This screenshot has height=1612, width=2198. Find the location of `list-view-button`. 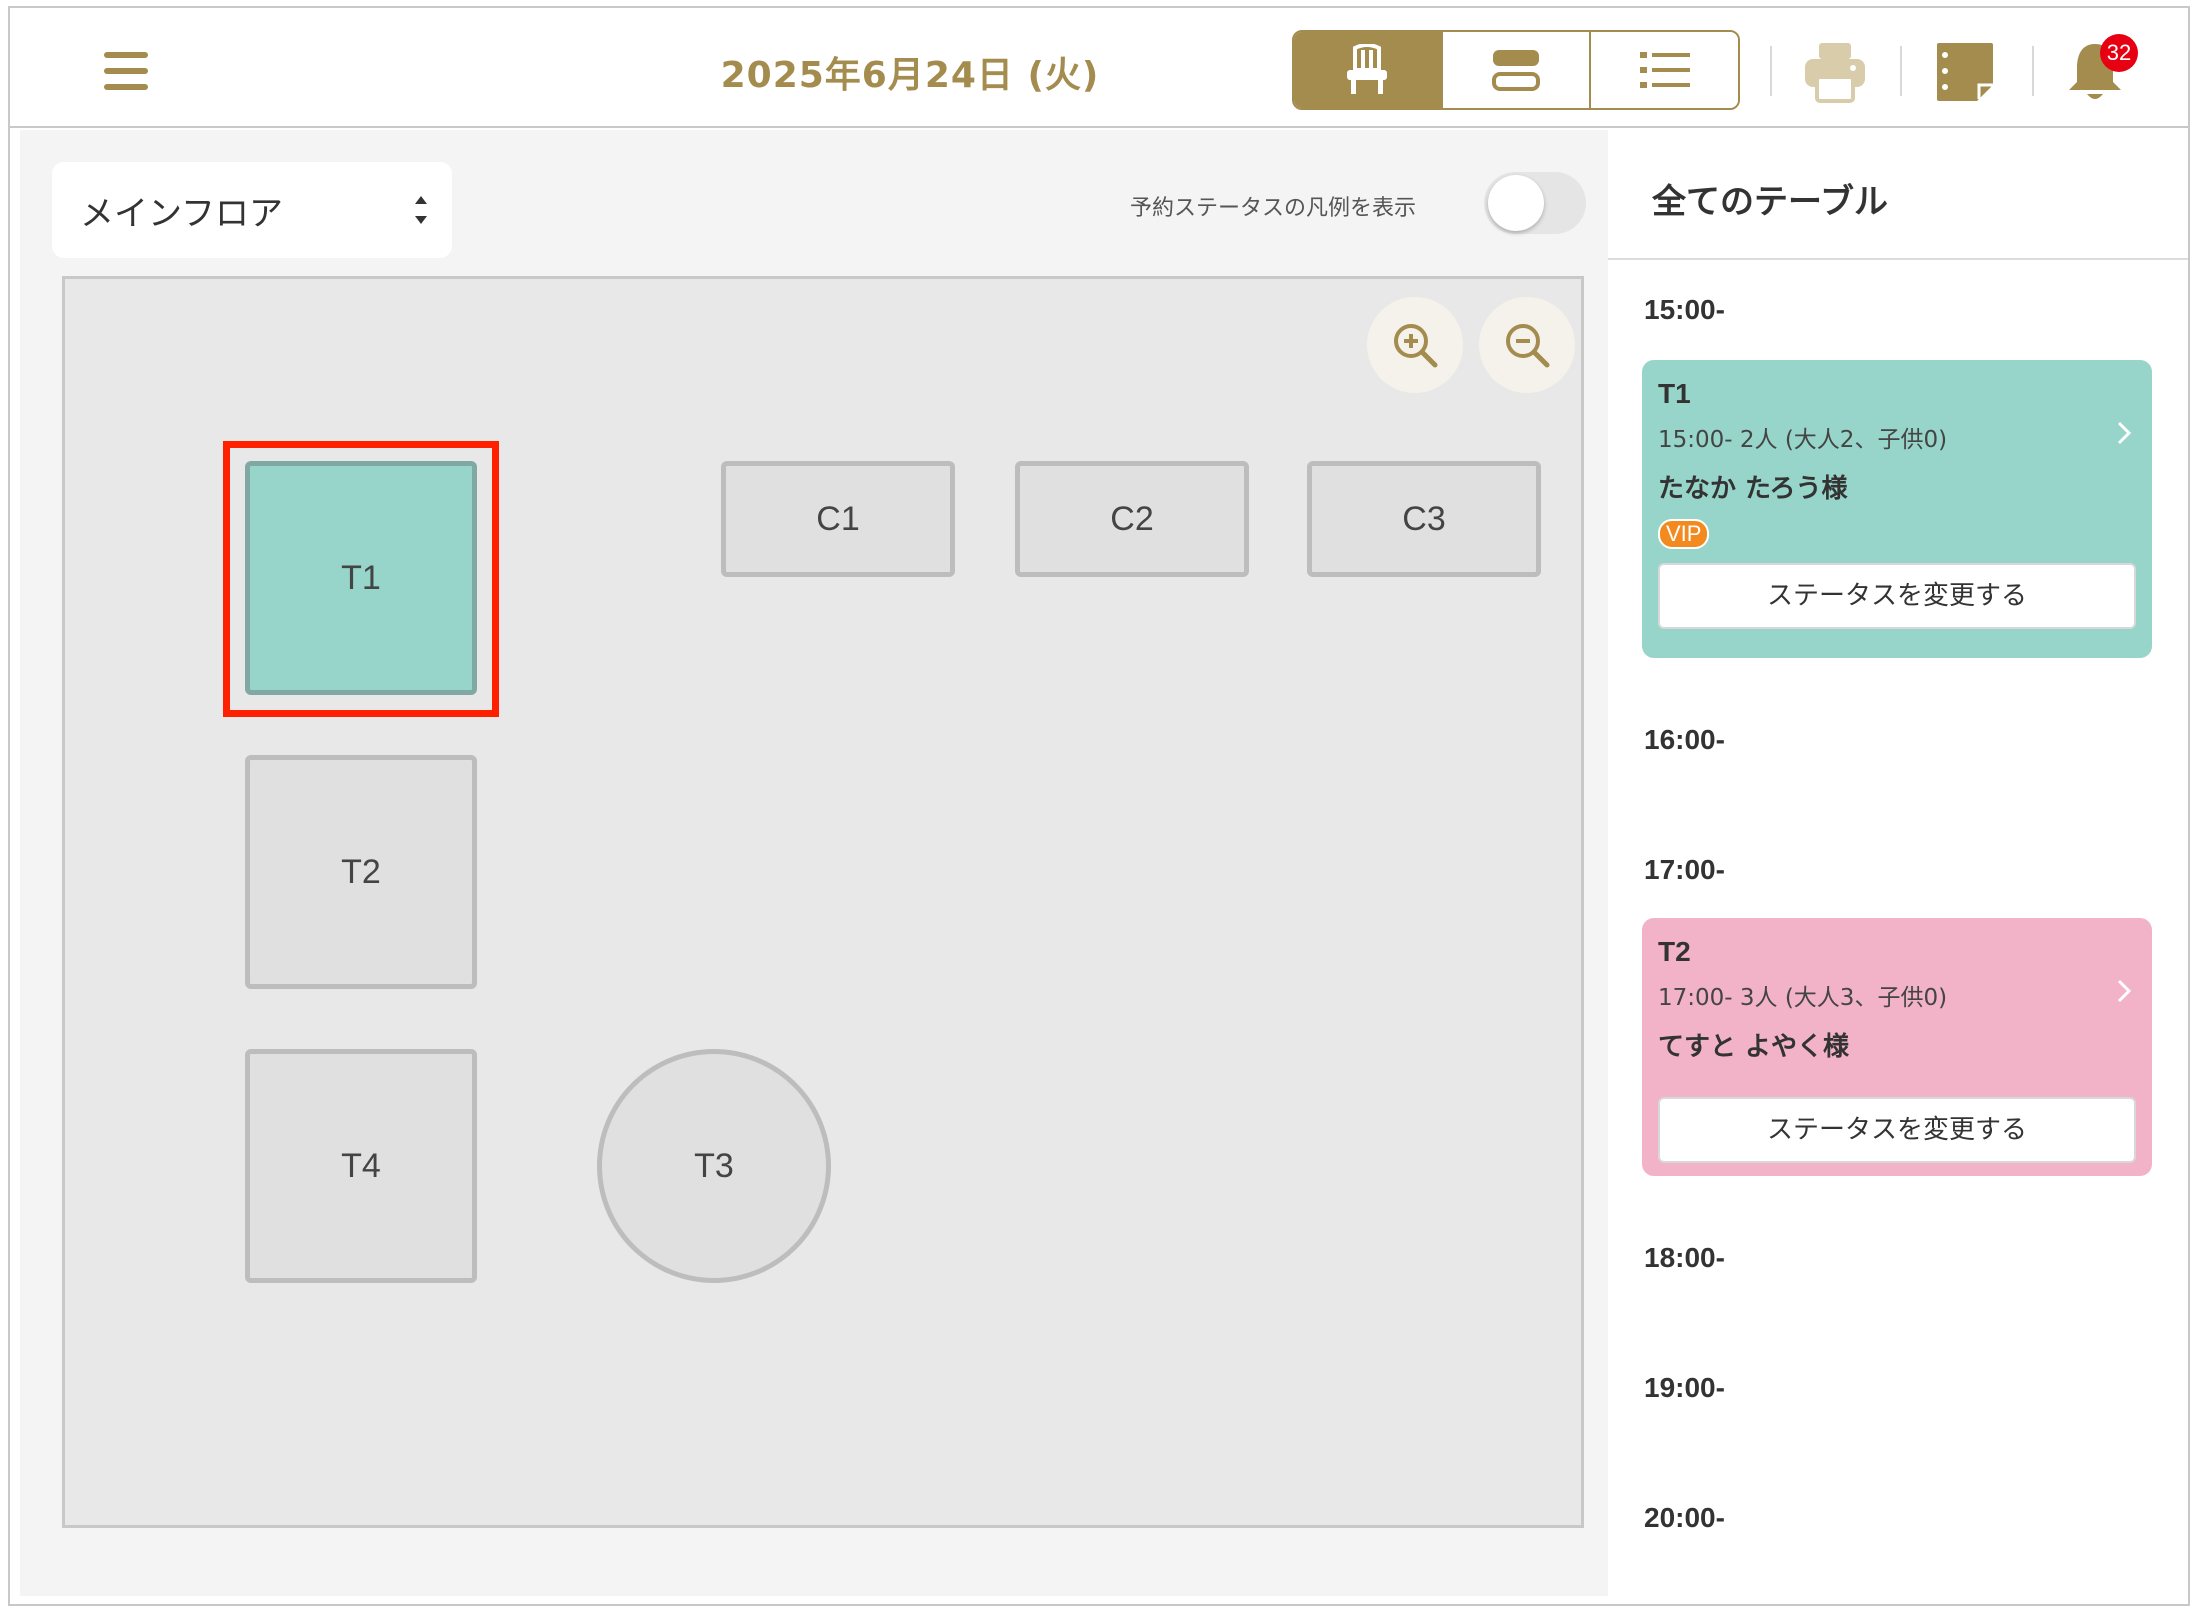

list-view-button is located at coordinates (1664, 70).